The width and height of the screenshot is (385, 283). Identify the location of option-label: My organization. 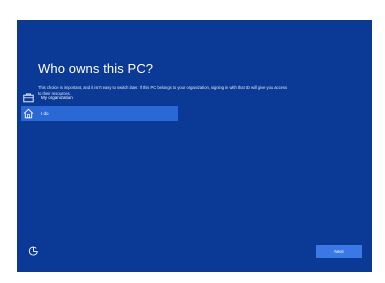
(57, 97).